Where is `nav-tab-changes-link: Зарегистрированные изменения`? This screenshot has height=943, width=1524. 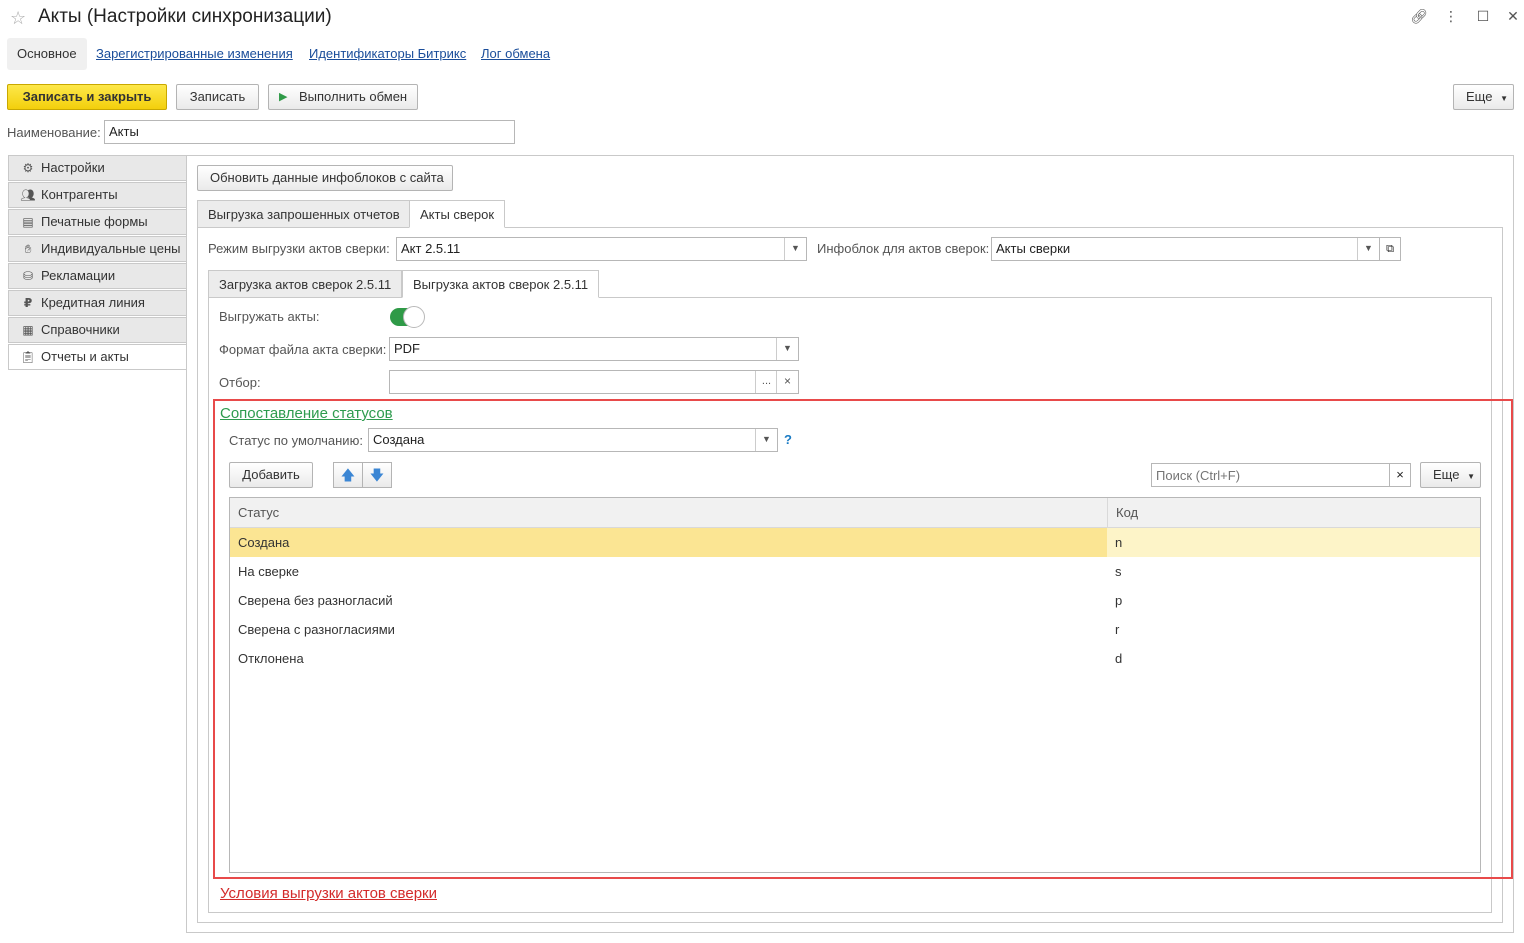 nav-tab-changes-link: Зарегистрированные изменения is located at coordinates (194, 53).